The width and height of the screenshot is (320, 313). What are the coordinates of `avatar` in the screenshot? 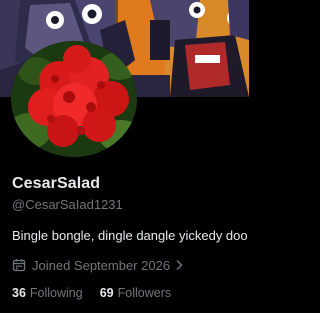 It's located at (74, 99).